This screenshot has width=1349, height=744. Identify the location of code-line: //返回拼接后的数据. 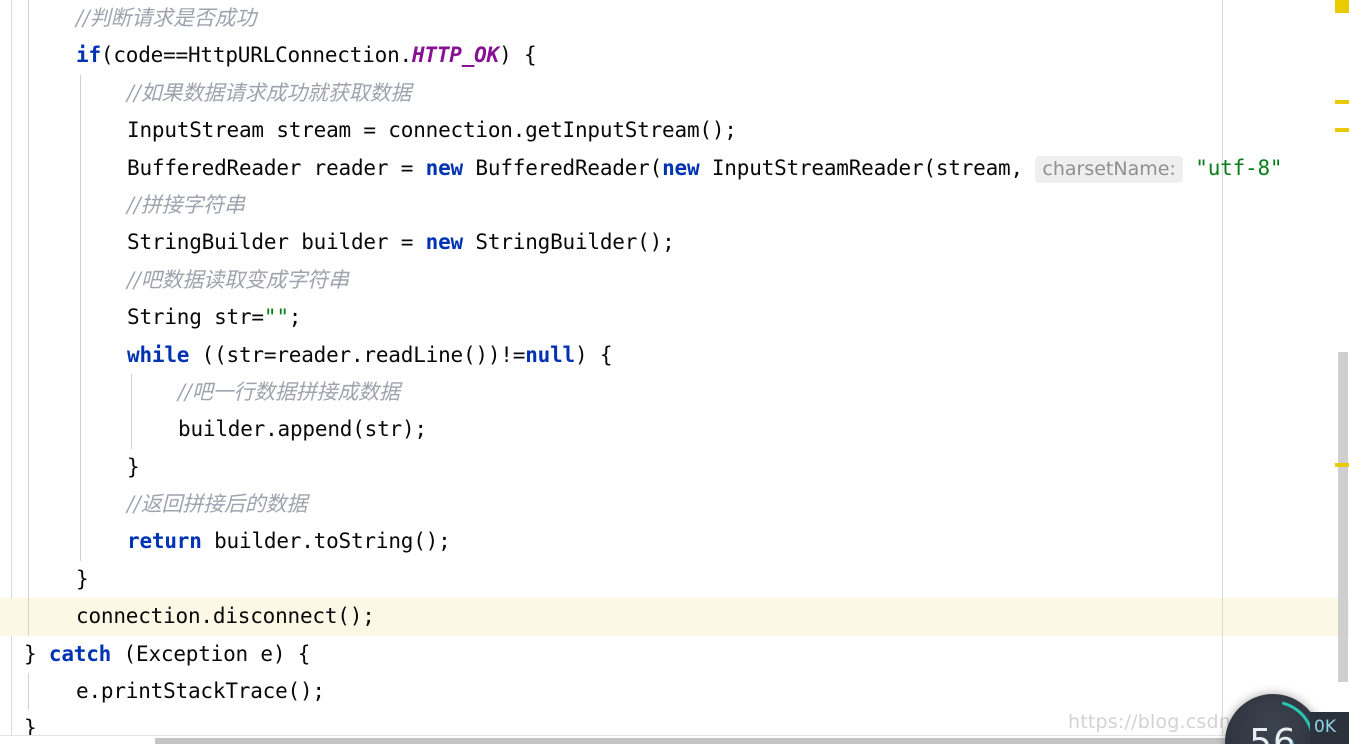
(674, 505).